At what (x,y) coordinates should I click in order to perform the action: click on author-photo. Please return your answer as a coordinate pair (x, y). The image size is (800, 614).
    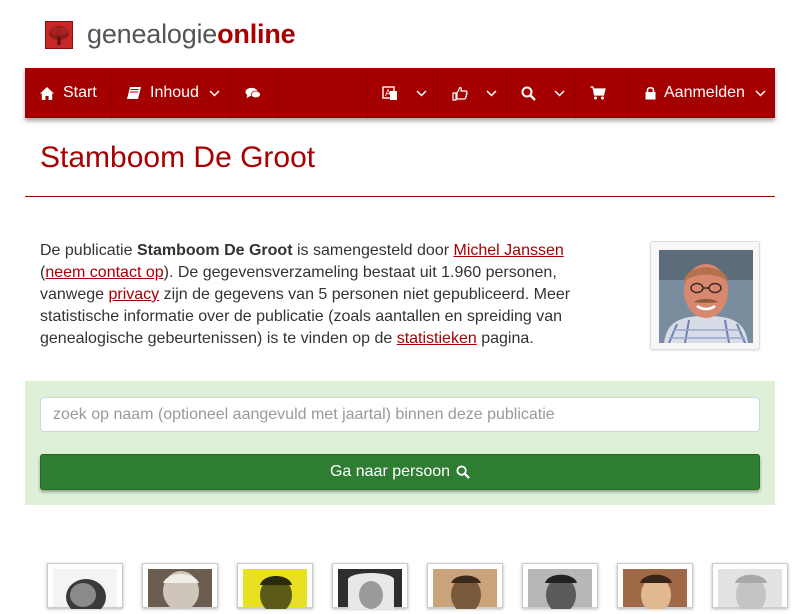
    Looking at the image, I should click on (705, 295).